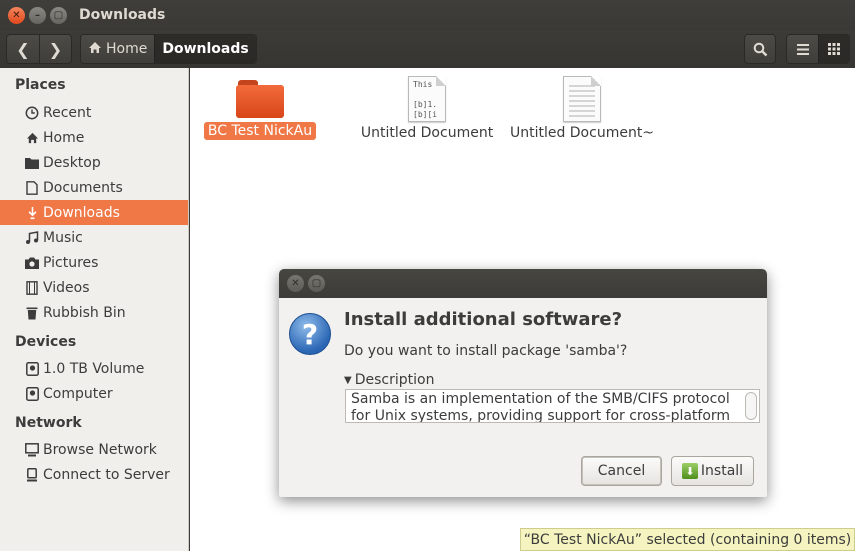 This screenshot has height=551, width=855. I want to click on breadcrumb: Home Downloads, so click(168, 49).